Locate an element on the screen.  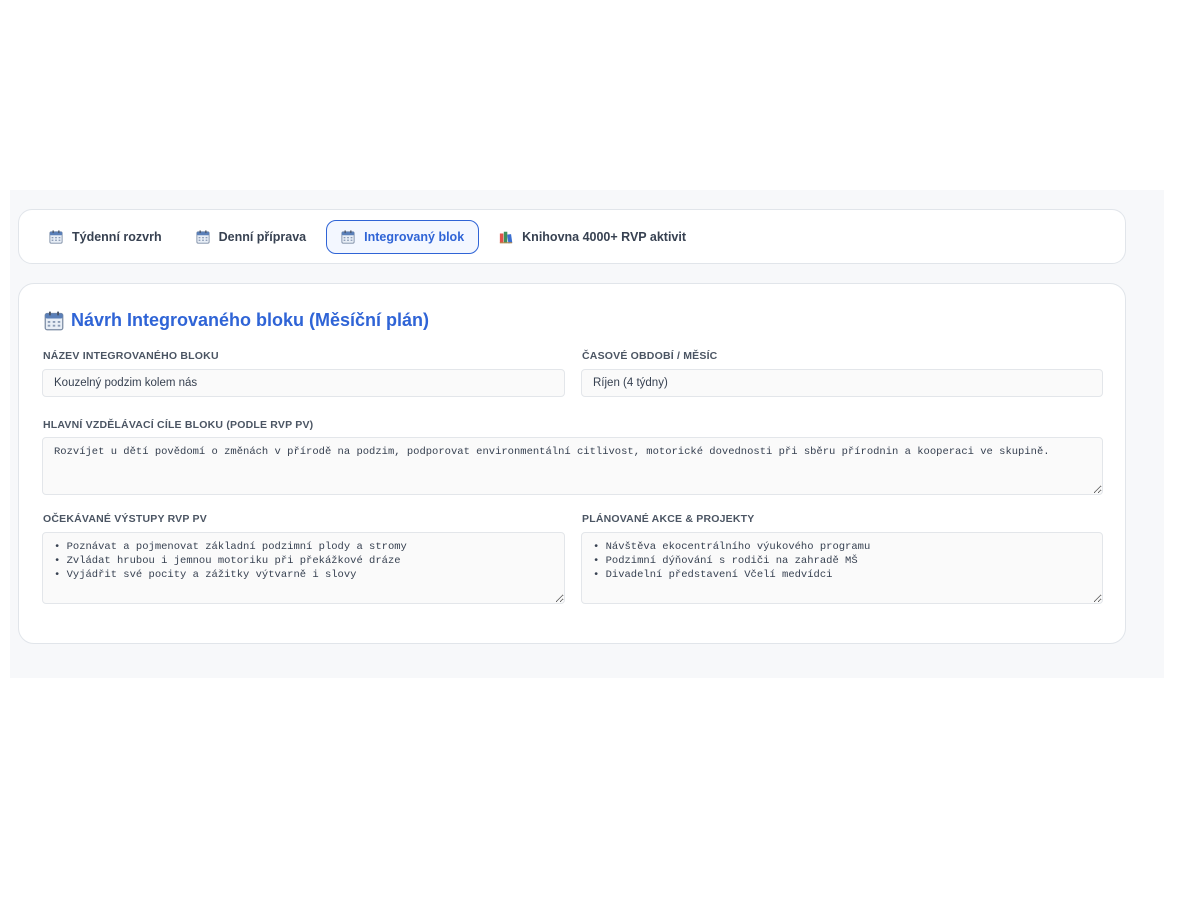
tab-integrated-block: Integrovaný blok is located at coordinates (403, 236).